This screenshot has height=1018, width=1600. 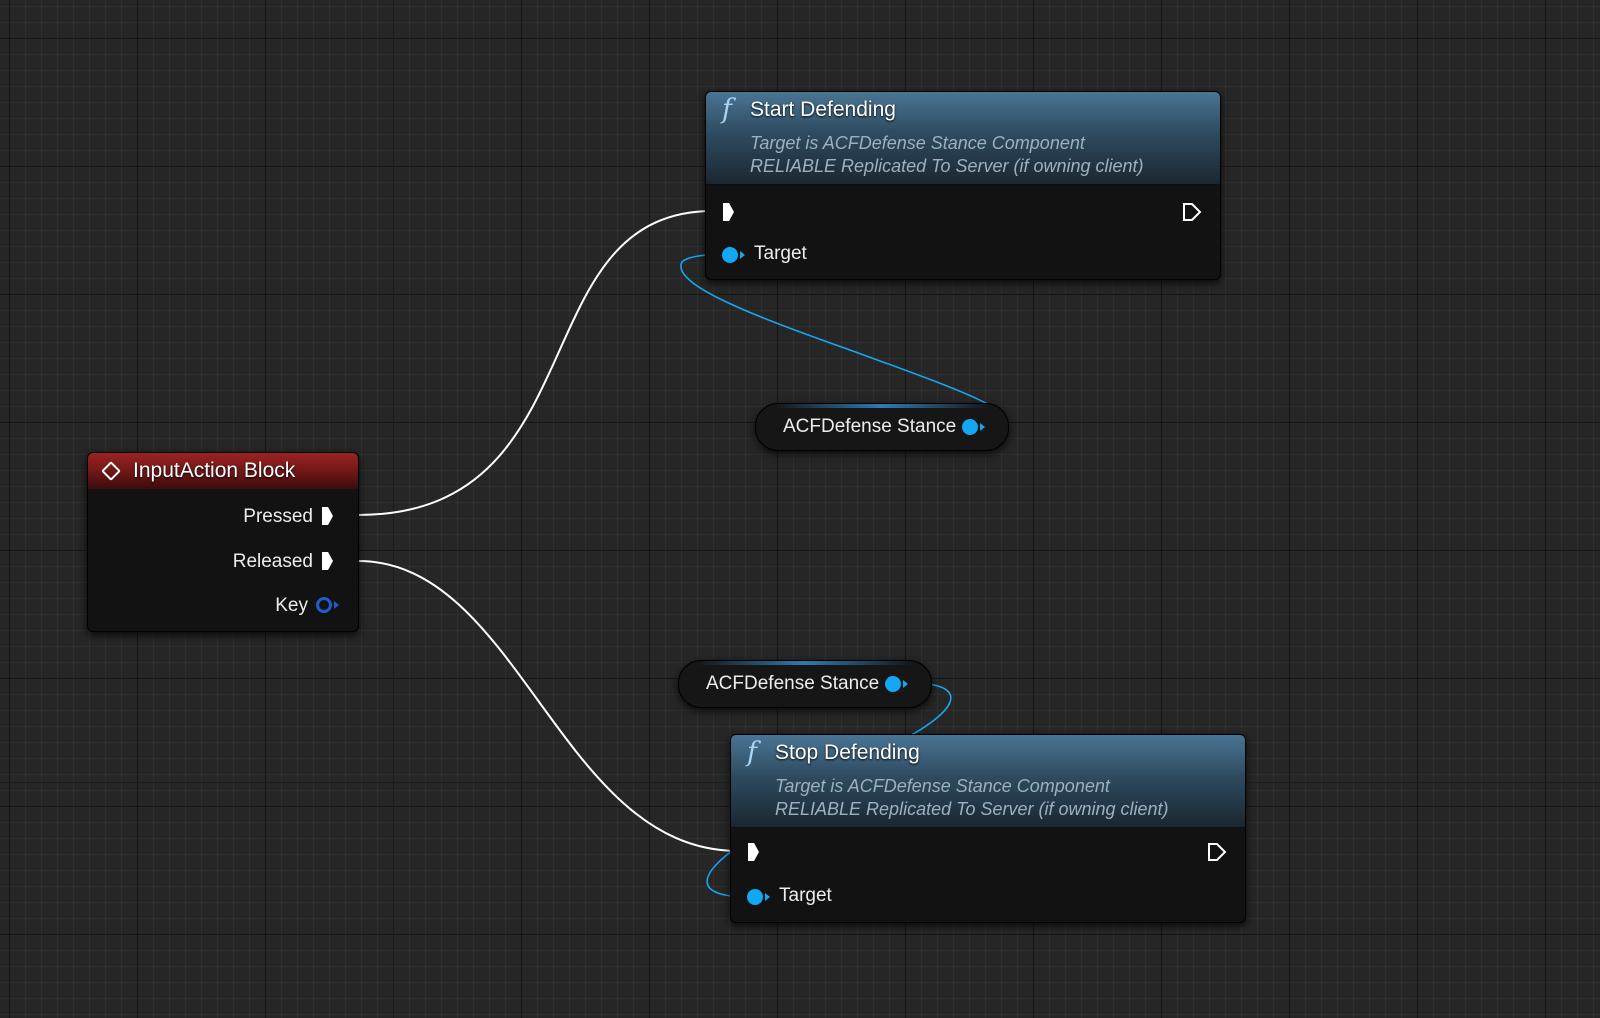 I want to click on defense-stance-variable-top: ACFDefense Stance, so click(x=882, y=427).